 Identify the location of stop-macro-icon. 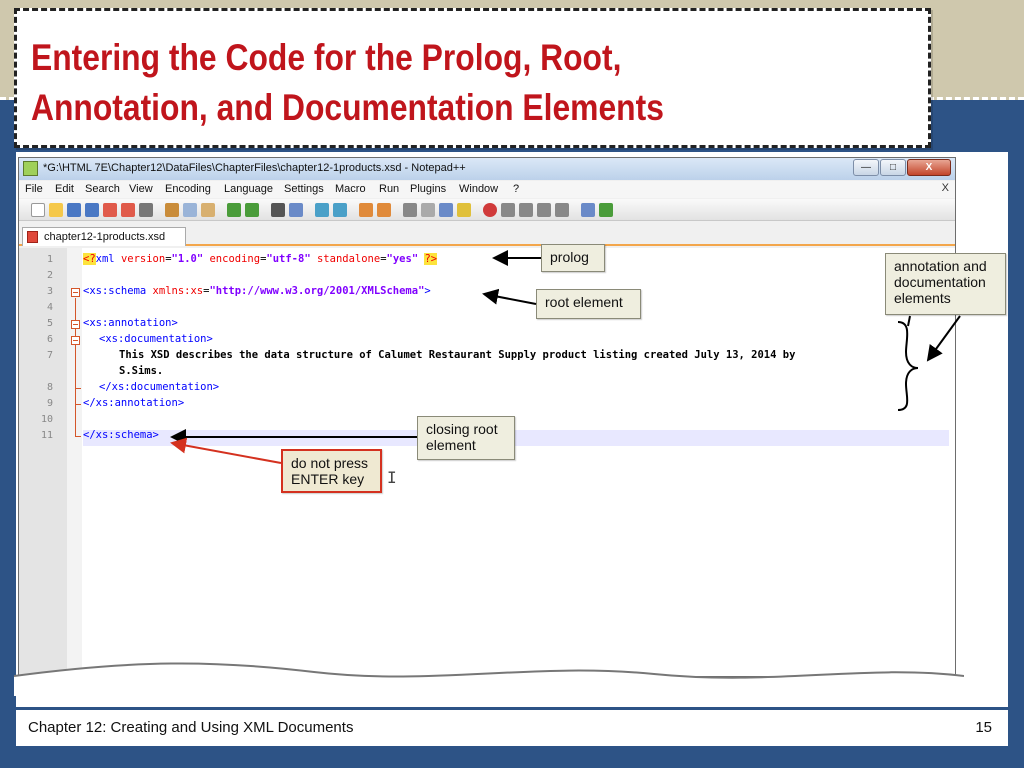
(508, 210).